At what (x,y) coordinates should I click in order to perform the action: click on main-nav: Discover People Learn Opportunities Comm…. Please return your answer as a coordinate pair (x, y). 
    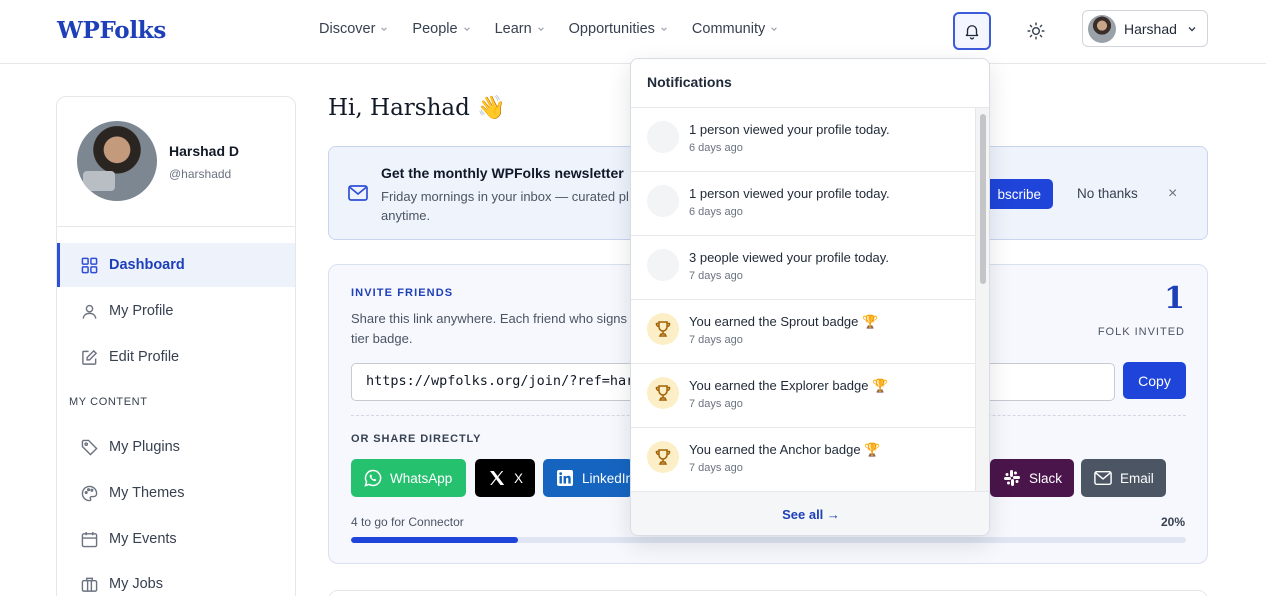
    Looking at the image, I should click on (560, 29).